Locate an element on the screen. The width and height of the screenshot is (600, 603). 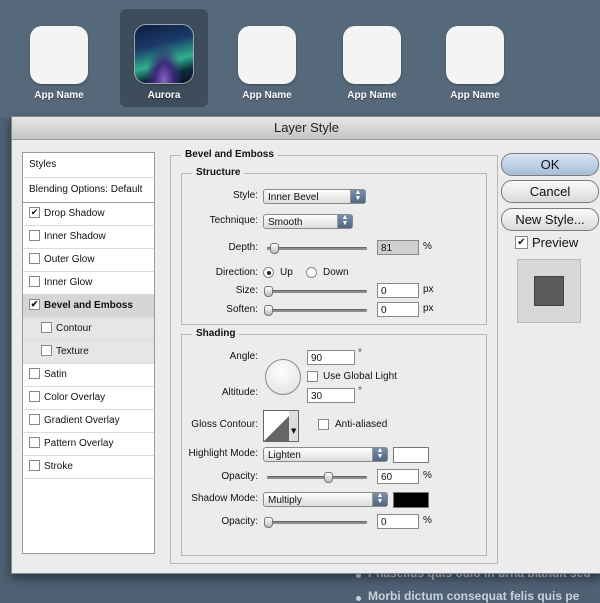
shadow-mode-select: Multiply ▲ ▼ is located at coordinates (325, 499).